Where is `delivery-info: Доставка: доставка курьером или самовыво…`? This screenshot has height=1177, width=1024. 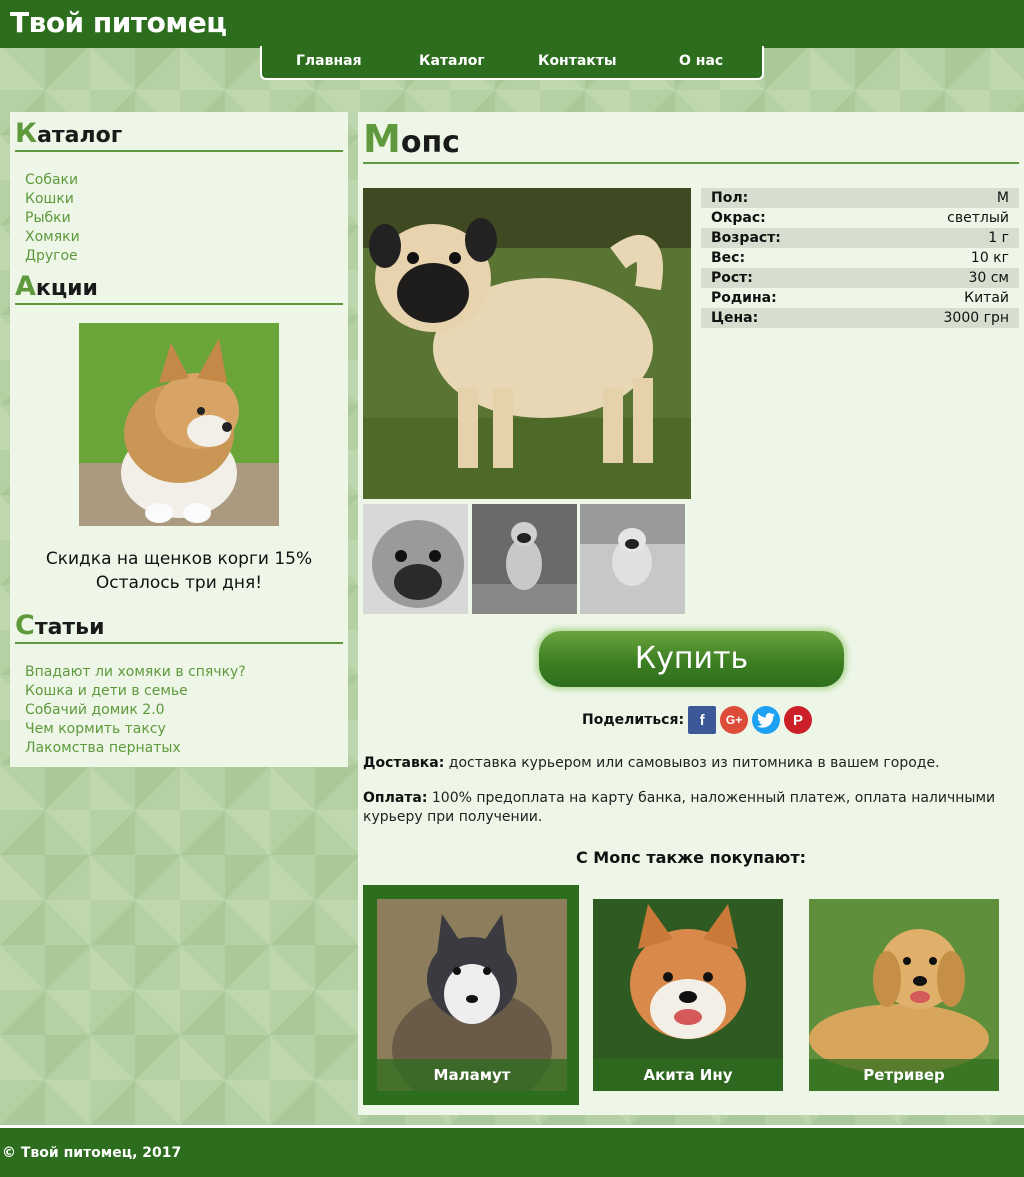 delivery-info: Доставка: доставка курьером или самовыво… is located at coordinates (651, 763).